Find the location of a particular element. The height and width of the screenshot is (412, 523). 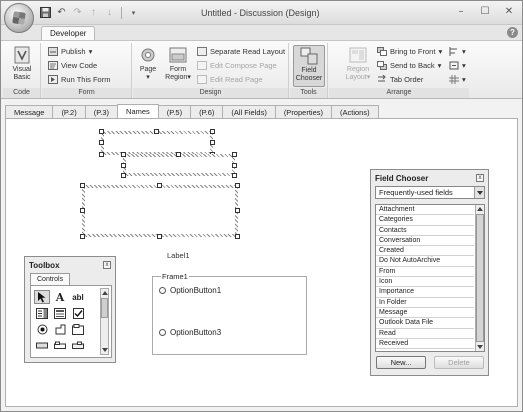

save-icon is located at coordinates (45, 12).